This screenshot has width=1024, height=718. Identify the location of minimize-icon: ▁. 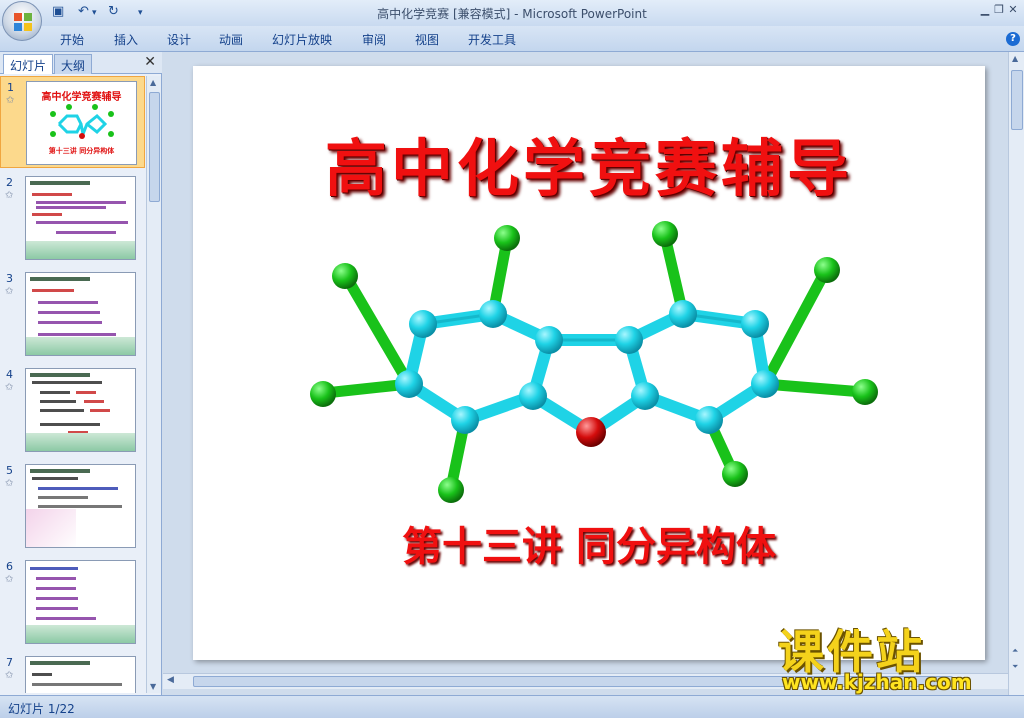
(985, 9).